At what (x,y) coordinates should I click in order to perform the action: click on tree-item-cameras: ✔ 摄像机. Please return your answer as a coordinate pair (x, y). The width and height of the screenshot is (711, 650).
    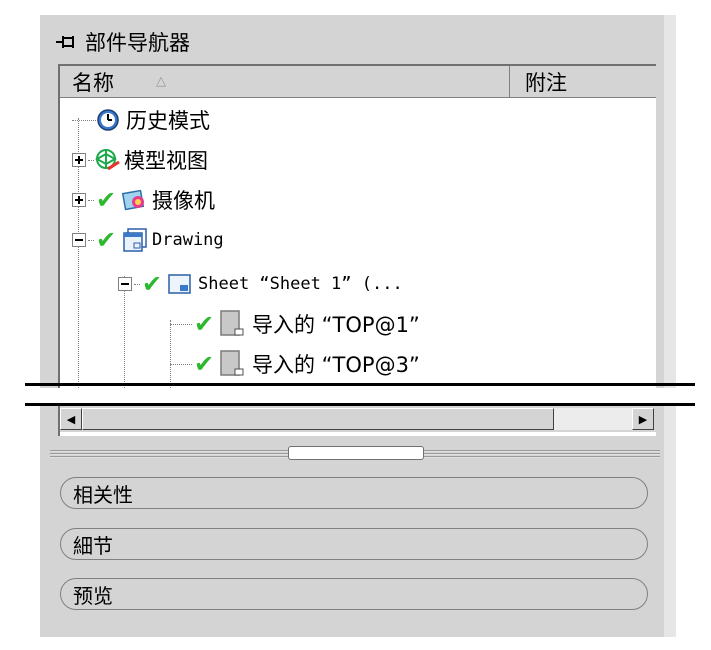
    Looking at the image, I should click on (143, 200).